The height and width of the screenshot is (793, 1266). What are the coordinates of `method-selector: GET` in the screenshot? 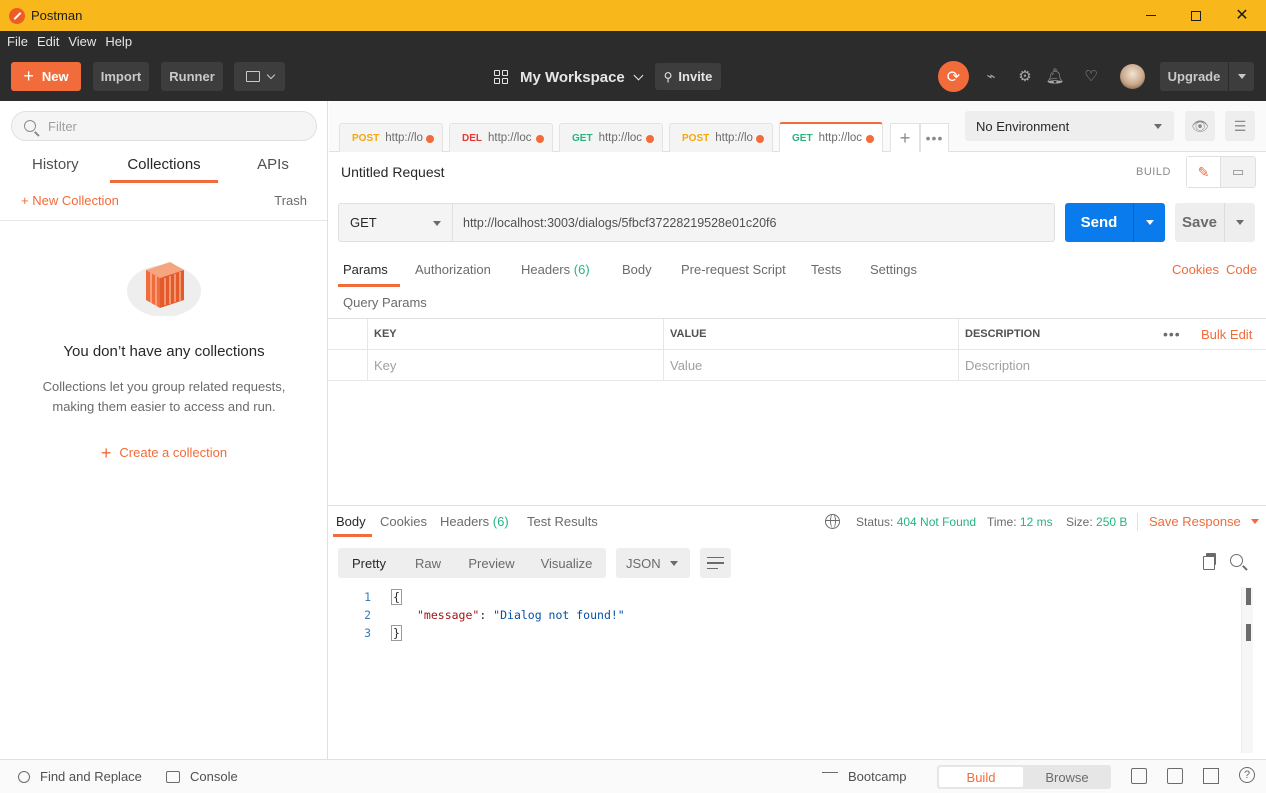 It's located at (395, 222).